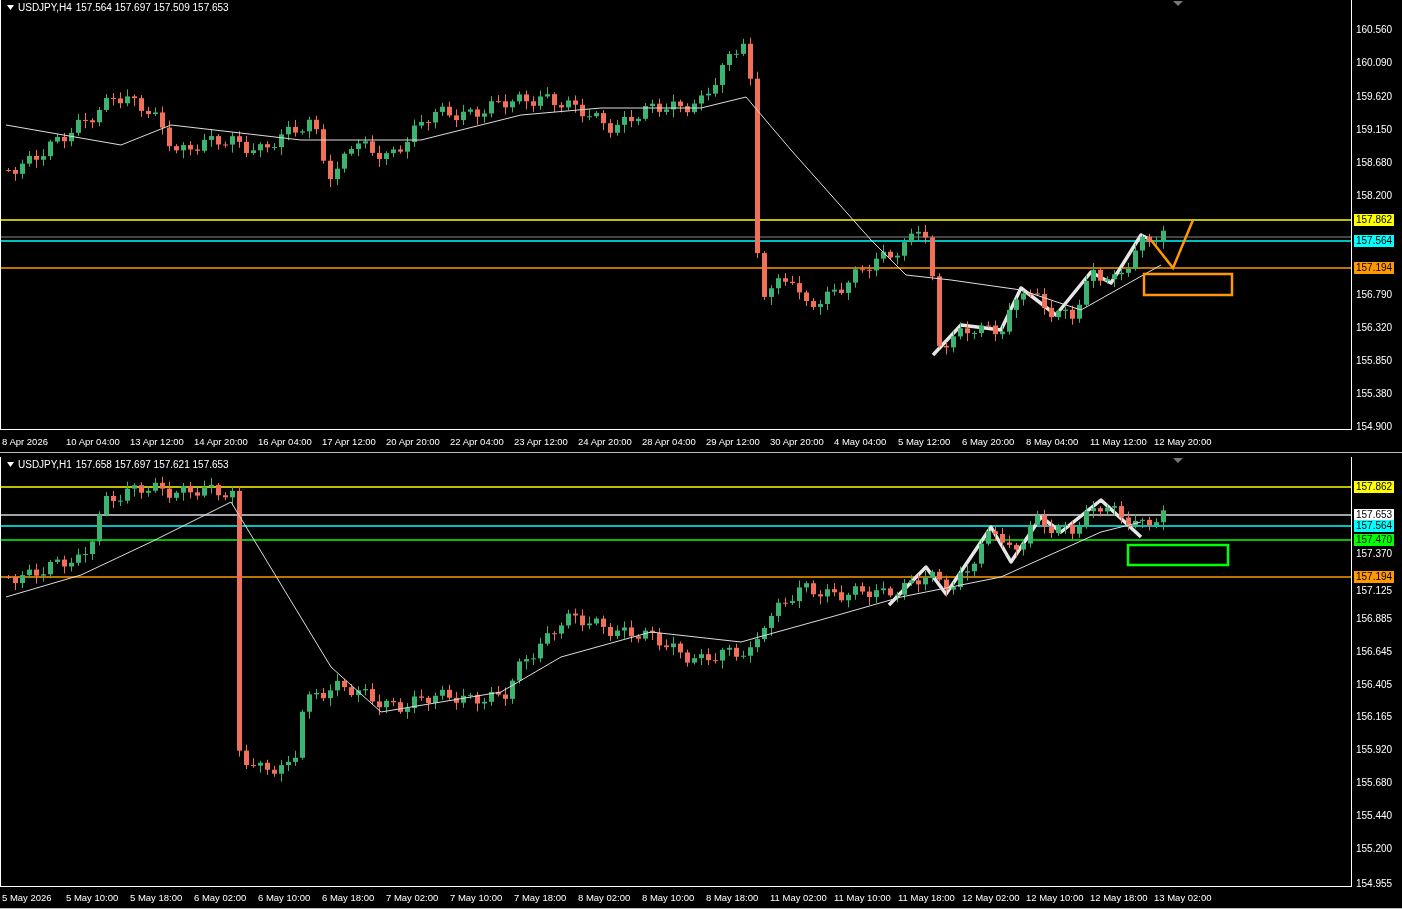  I want to click on time-tick-label: 7 May 18:00, so click(541, 897).